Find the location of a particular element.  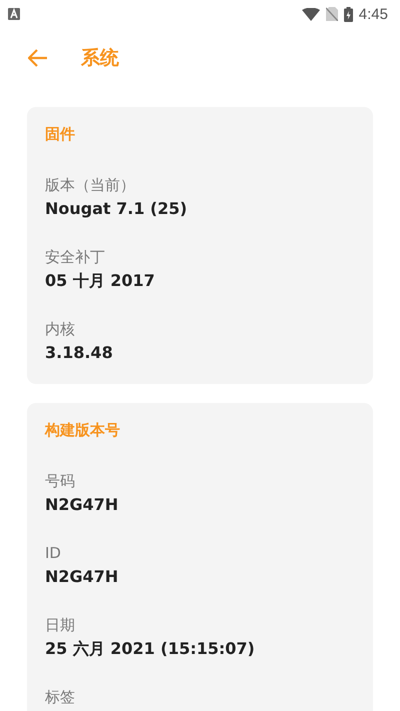

info-label: ID is located at coordinates (53, 553).